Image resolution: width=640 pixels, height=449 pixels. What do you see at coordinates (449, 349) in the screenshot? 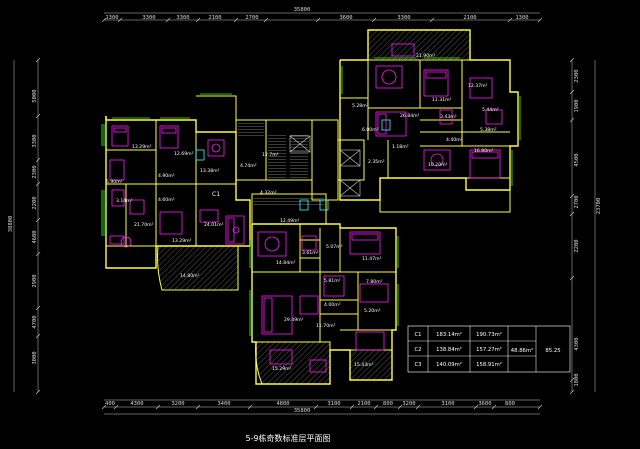
I see `area-table-usable: 138.84m²` at bounding box center [449, 349].